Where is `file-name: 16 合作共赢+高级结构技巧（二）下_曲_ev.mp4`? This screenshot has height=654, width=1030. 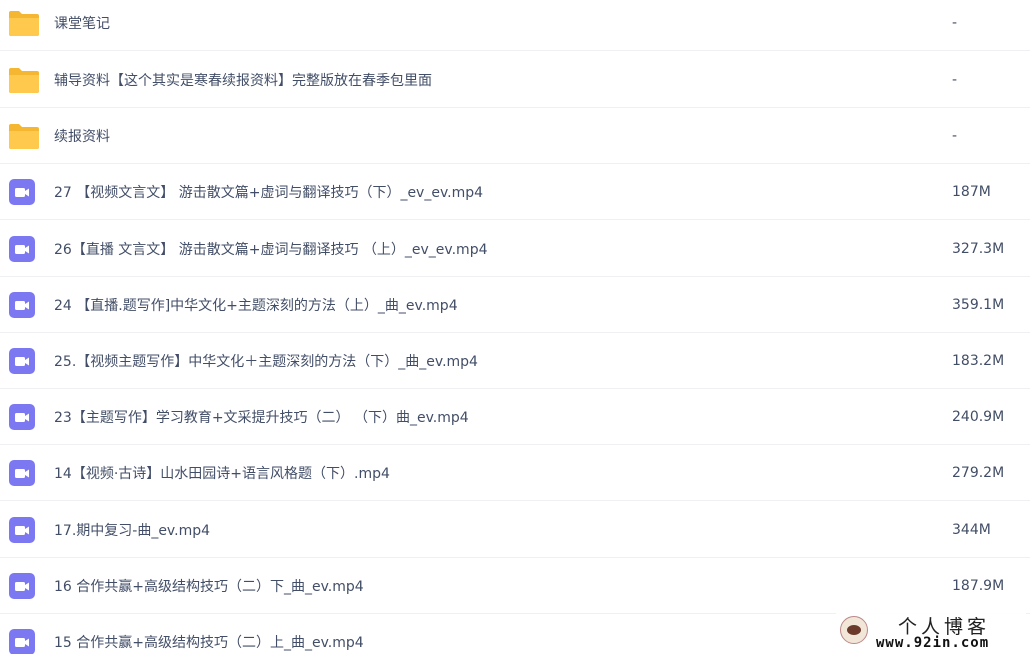
file-name: 16 合作共赢+高级结构技巧（二）下_曲_ev.mp4 is located at coordinates (209, 586).